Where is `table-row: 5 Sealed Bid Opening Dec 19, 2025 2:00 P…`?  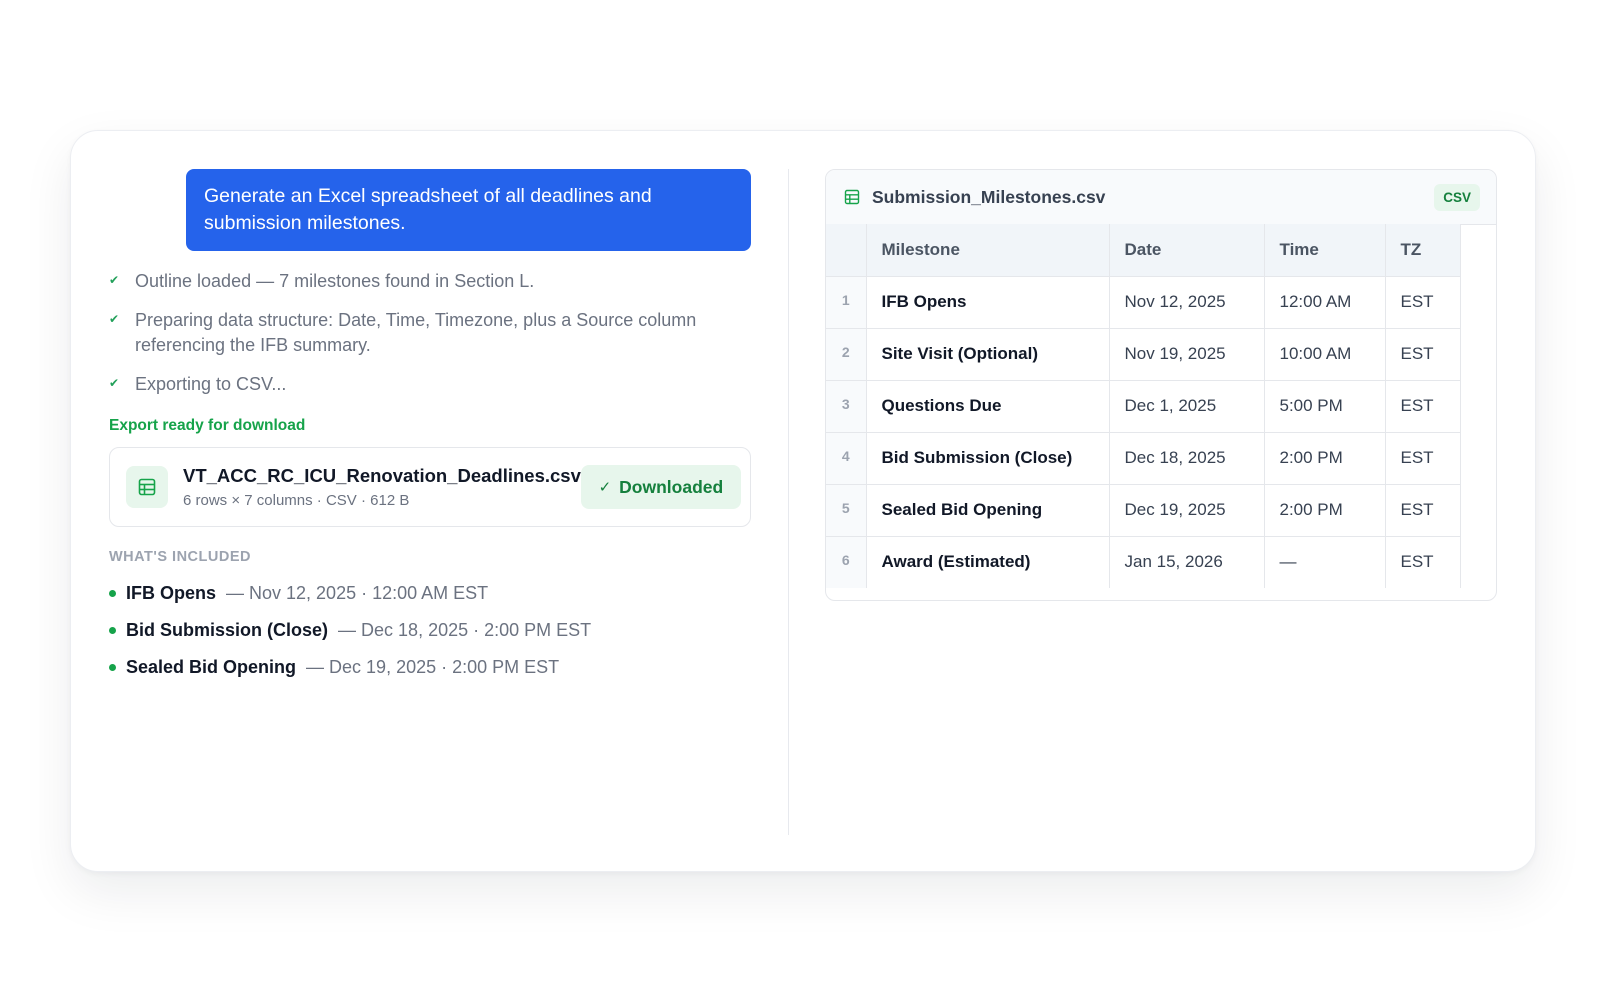
table-row: 5 Sealed Bid Opening Dec 19, 2025 2:00 P… is located at coordinates (1143, 510).